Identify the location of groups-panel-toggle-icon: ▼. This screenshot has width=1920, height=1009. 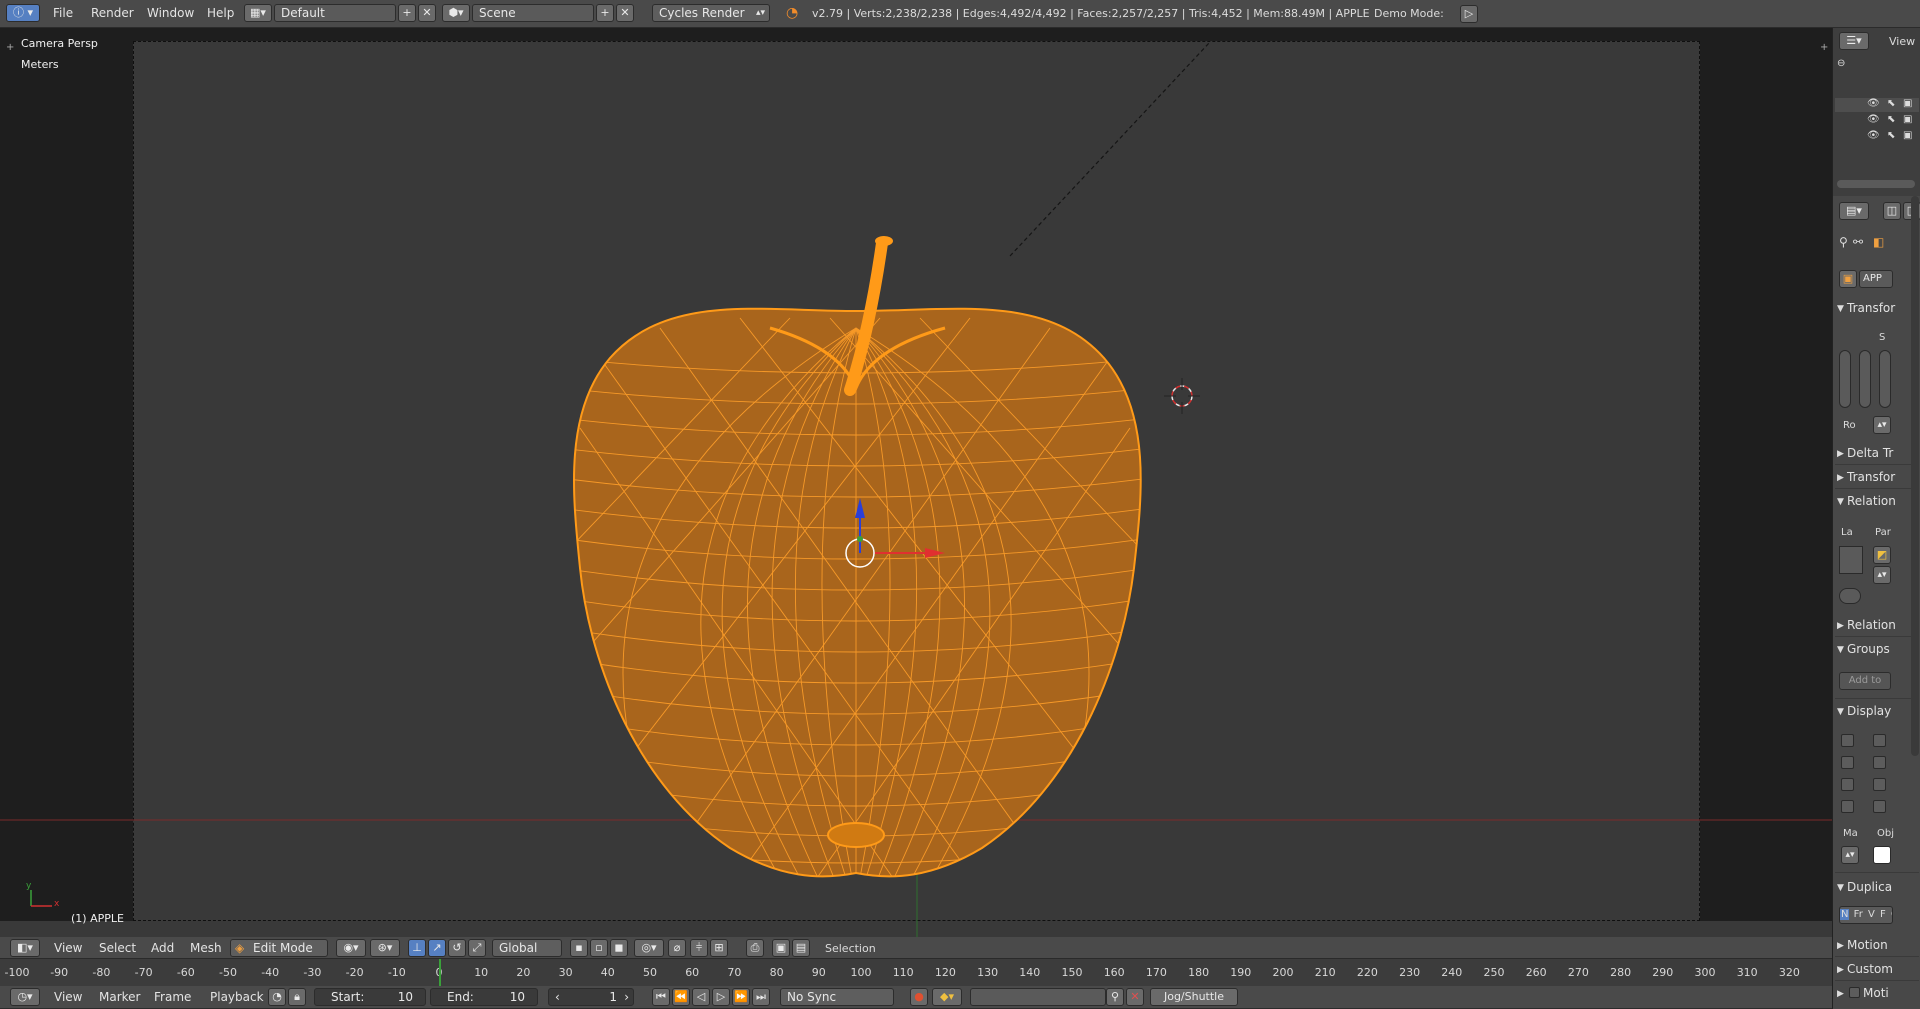
(1840, 650).